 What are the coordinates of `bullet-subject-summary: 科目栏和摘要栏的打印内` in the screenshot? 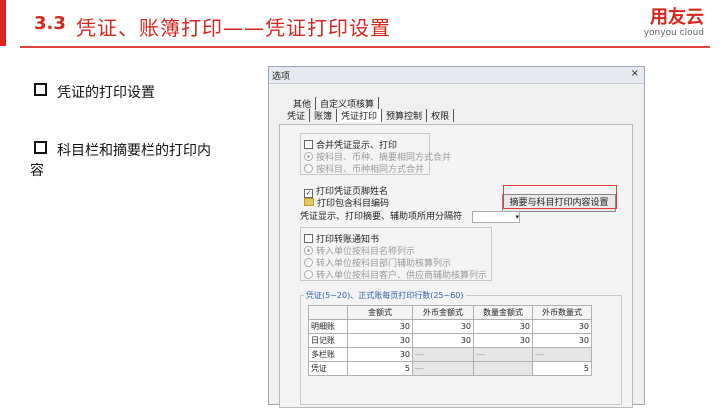 It's located at (122, 150).